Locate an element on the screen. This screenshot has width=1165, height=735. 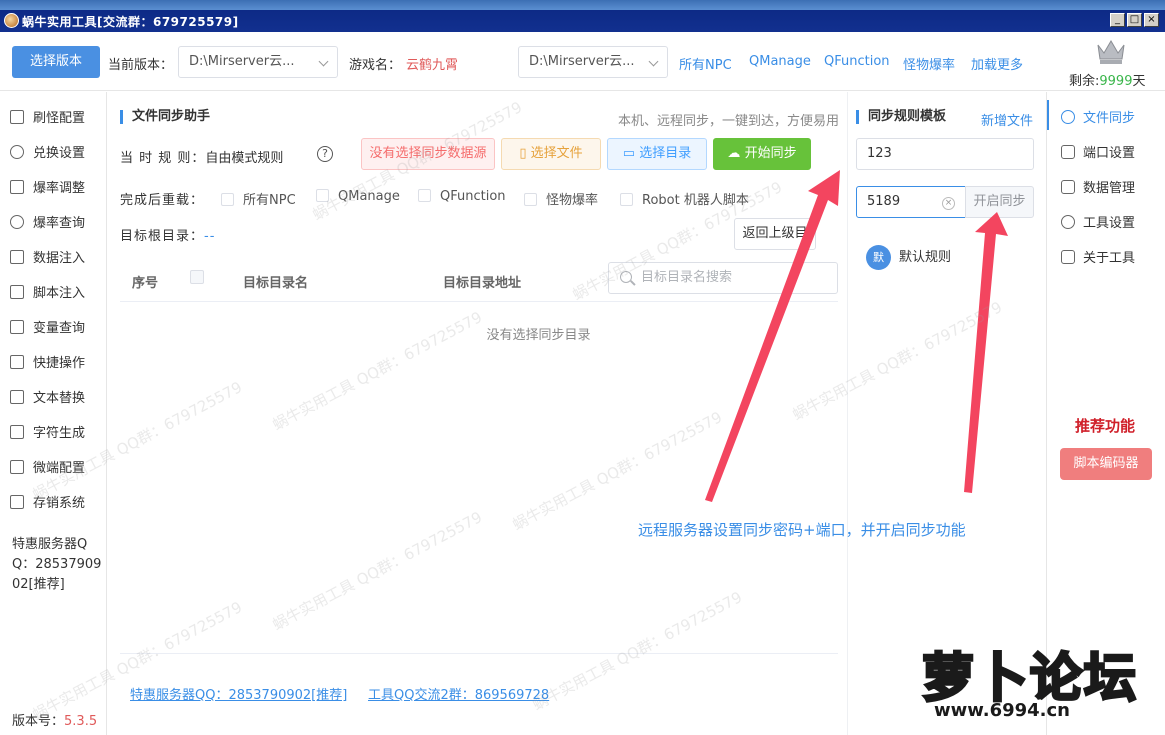
annotation-text: 远程服务器设置同步密码+端口，并开启同步功能 is located at coordinates (802, 530).